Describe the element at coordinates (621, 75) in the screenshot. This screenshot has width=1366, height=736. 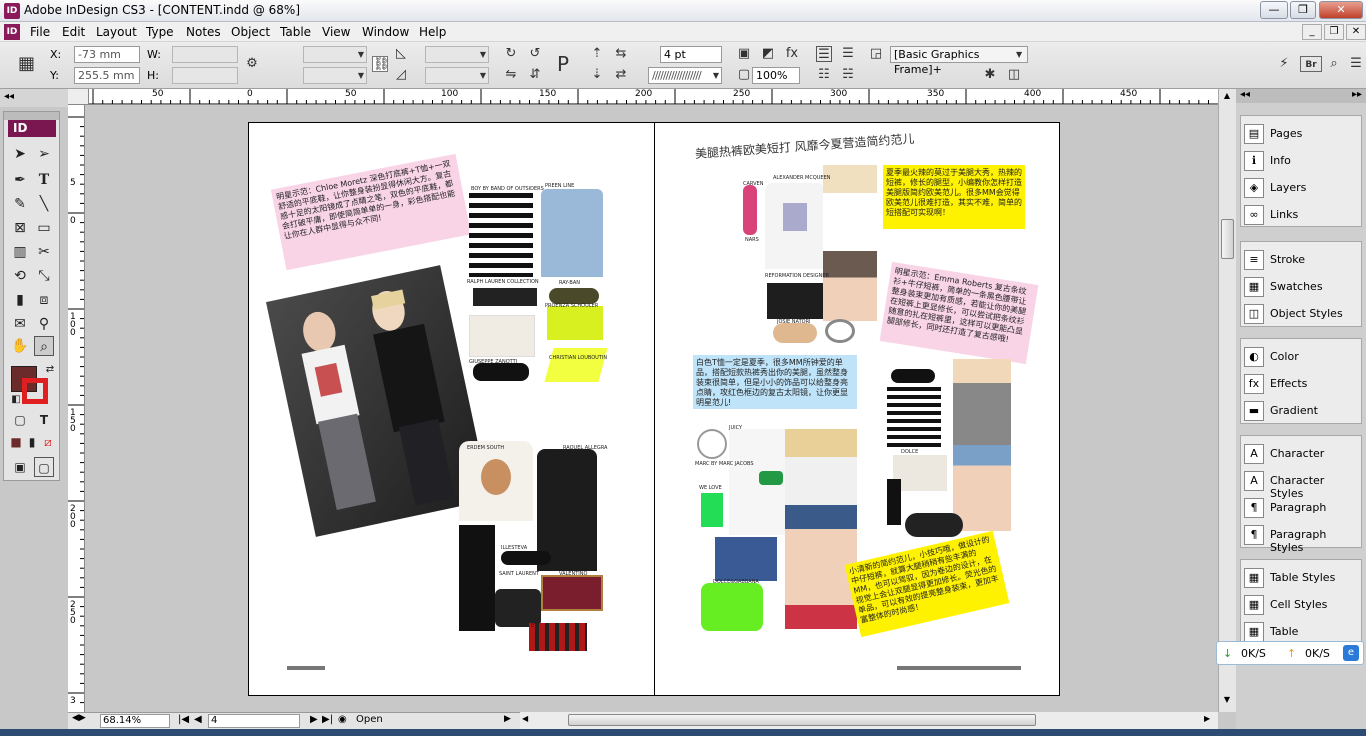
I see `select-previous-icon: ⇄` at that location.